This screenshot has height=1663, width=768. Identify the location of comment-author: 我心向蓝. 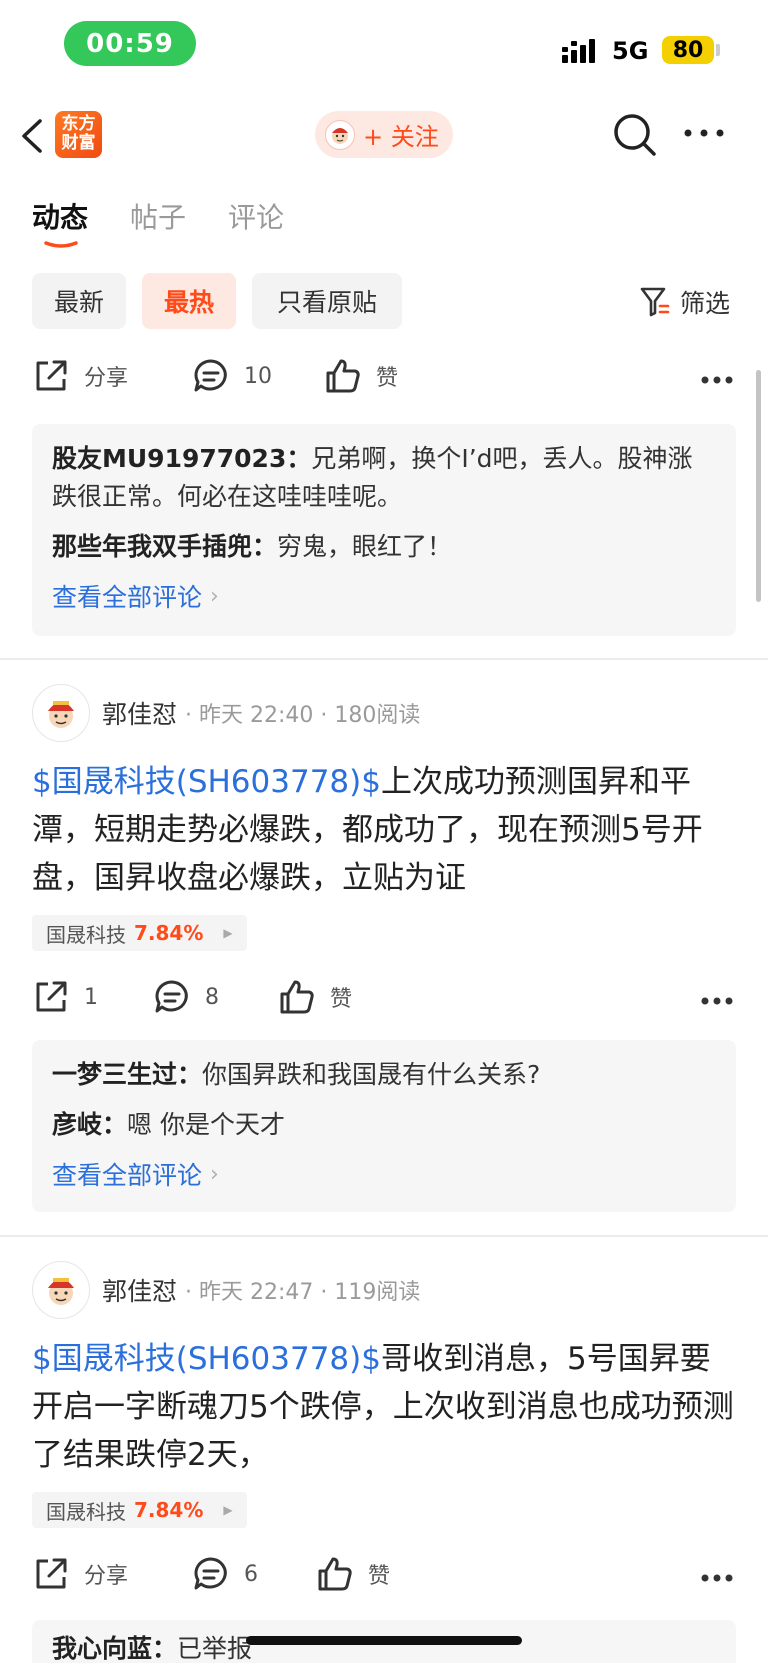
(102, 1648).